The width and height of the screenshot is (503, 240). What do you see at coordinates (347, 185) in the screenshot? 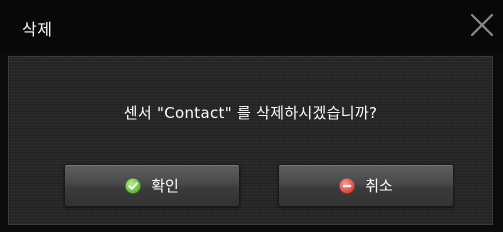
I see `minus-circle-icon` at bounding box center [347, 185].